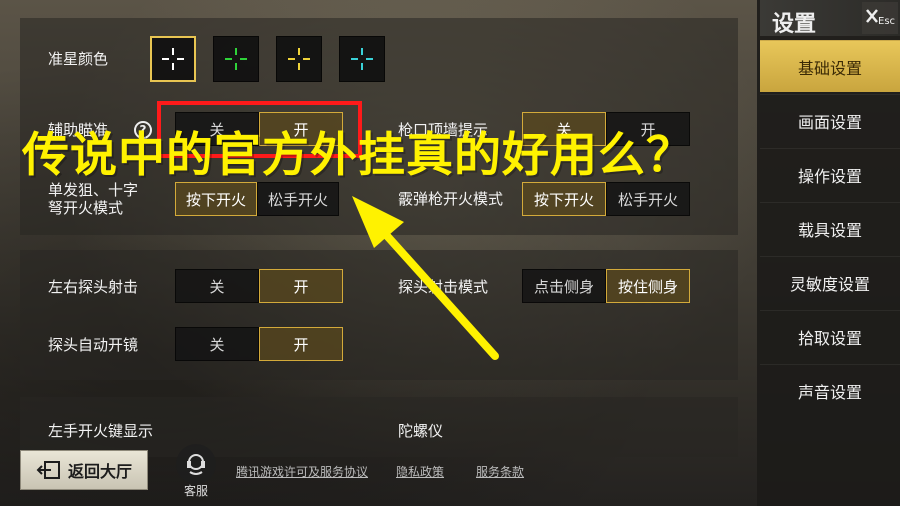  Describe the element at coordinates (425, 278) in the screenshot. I see `arrow-icon` at that location.